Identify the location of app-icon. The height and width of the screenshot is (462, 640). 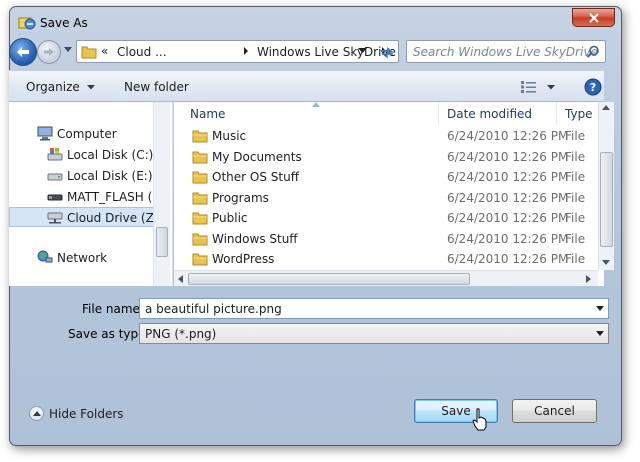
(27, 23).